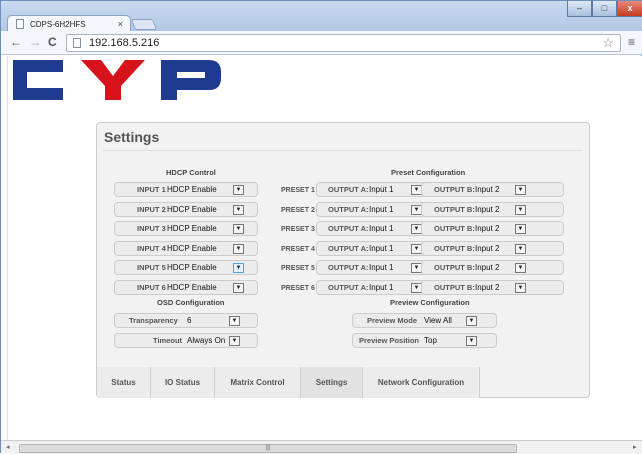 The image size is (642, 454). What do you see at coordinates (58, 24) in the screenshot?
I see `tab-title: CDPS-6H2HFS` at bounding box center [58, 24].